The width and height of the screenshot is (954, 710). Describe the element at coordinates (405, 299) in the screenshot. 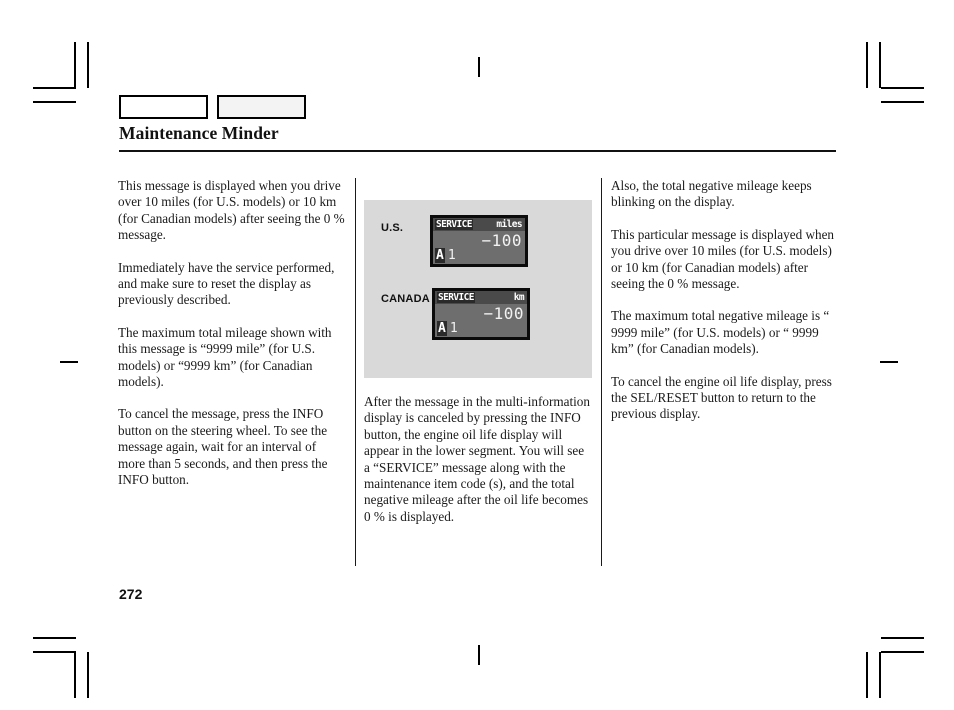

I see `canada-region-label: CANADA` at that location.